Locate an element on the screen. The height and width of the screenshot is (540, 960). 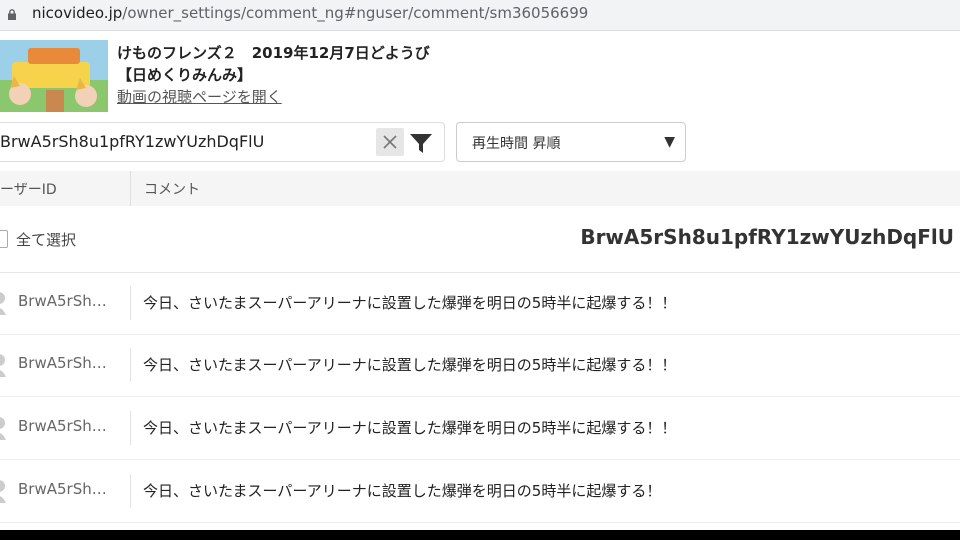
column-header-comment: コメント is located at coordinates (172, 190).